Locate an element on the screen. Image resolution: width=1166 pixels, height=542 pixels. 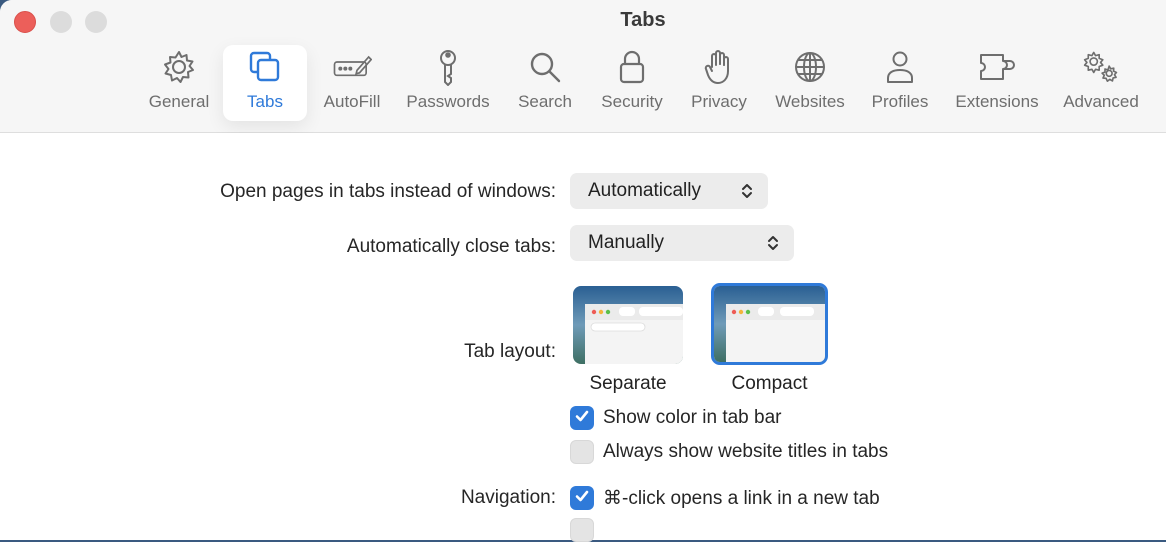
show-titles-label: Always show website titles in tabs is located at coordinates (746, 451).